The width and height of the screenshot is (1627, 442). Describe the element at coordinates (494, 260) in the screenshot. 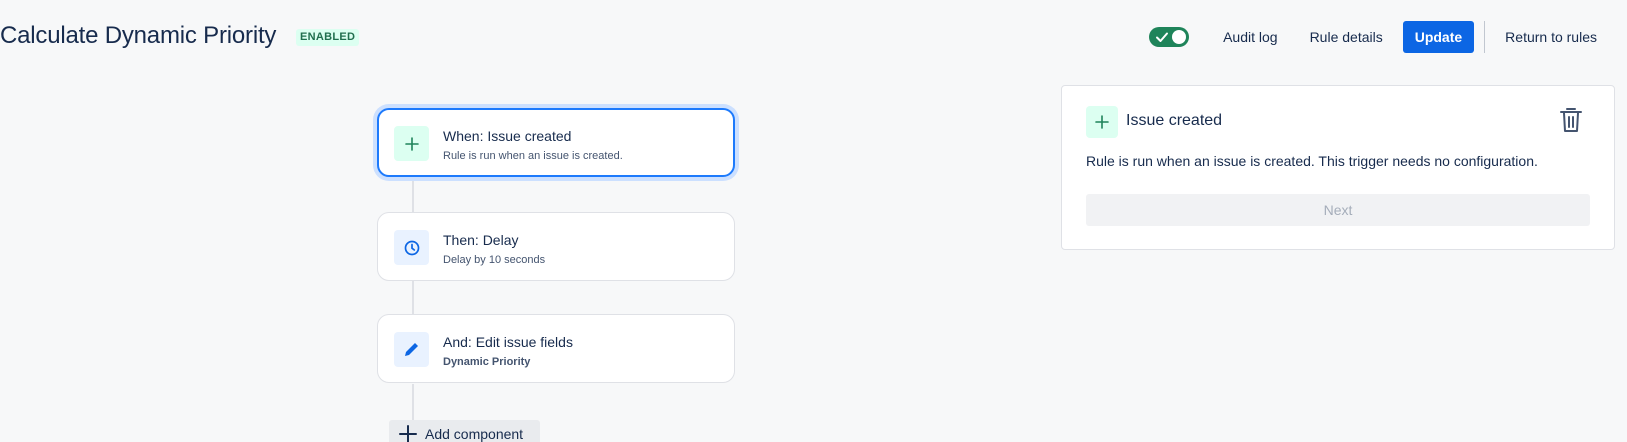

I see `component-subtitle: Delay by 10 seconds` at that location.